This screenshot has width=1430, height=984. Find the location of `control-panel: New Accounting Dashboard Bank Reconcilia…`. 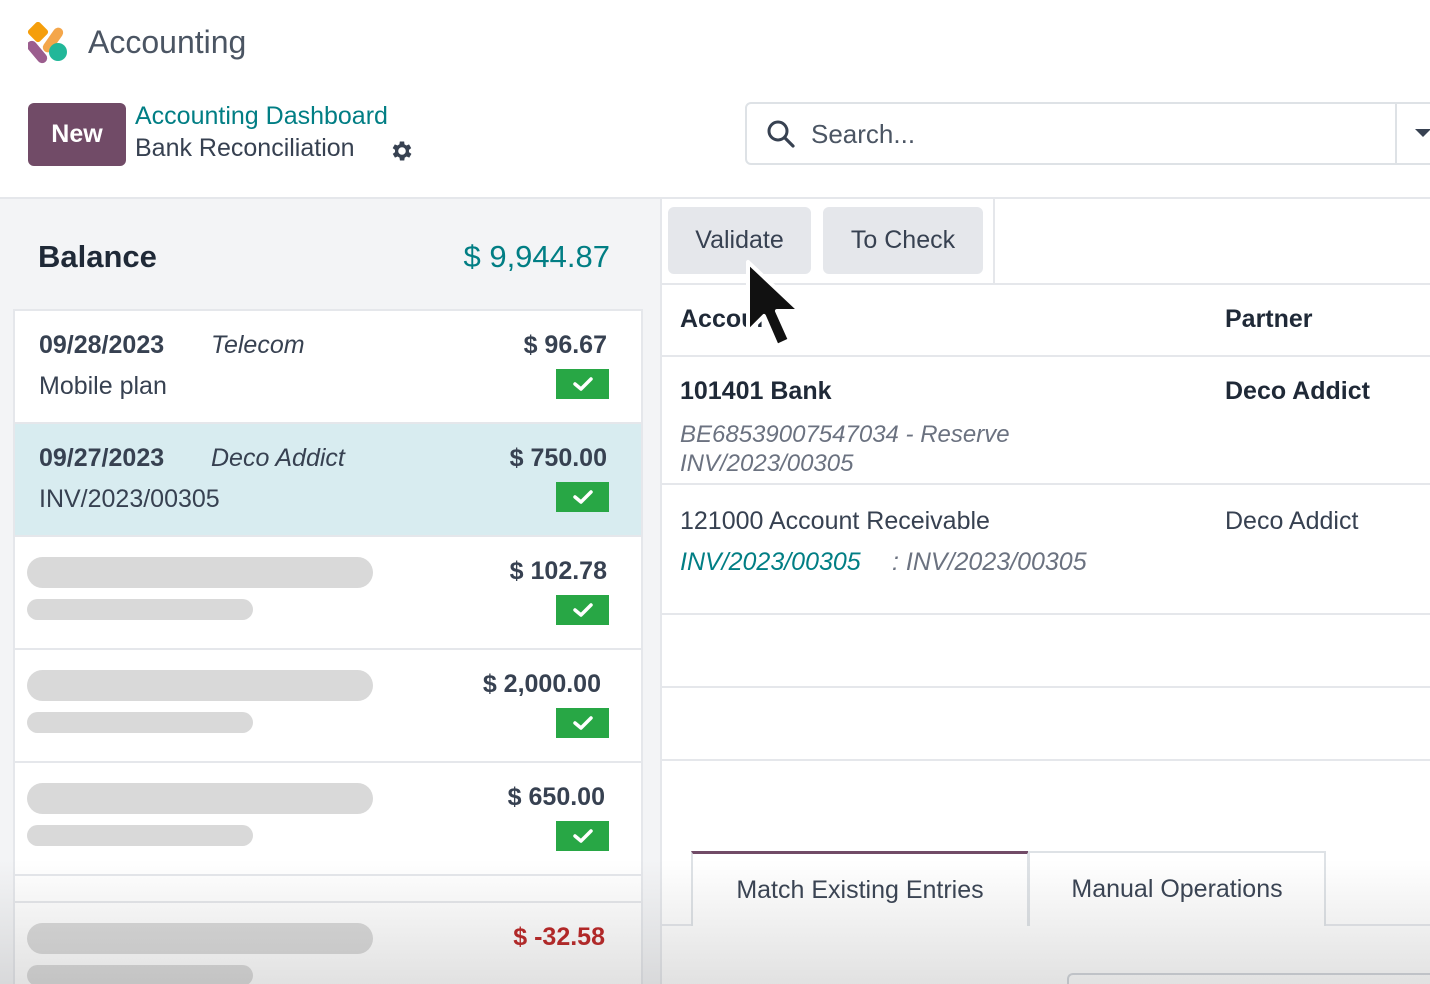

control-panel: New Accounting Dashboard Bank Reconcilia… is located at coordinates (715, 142).